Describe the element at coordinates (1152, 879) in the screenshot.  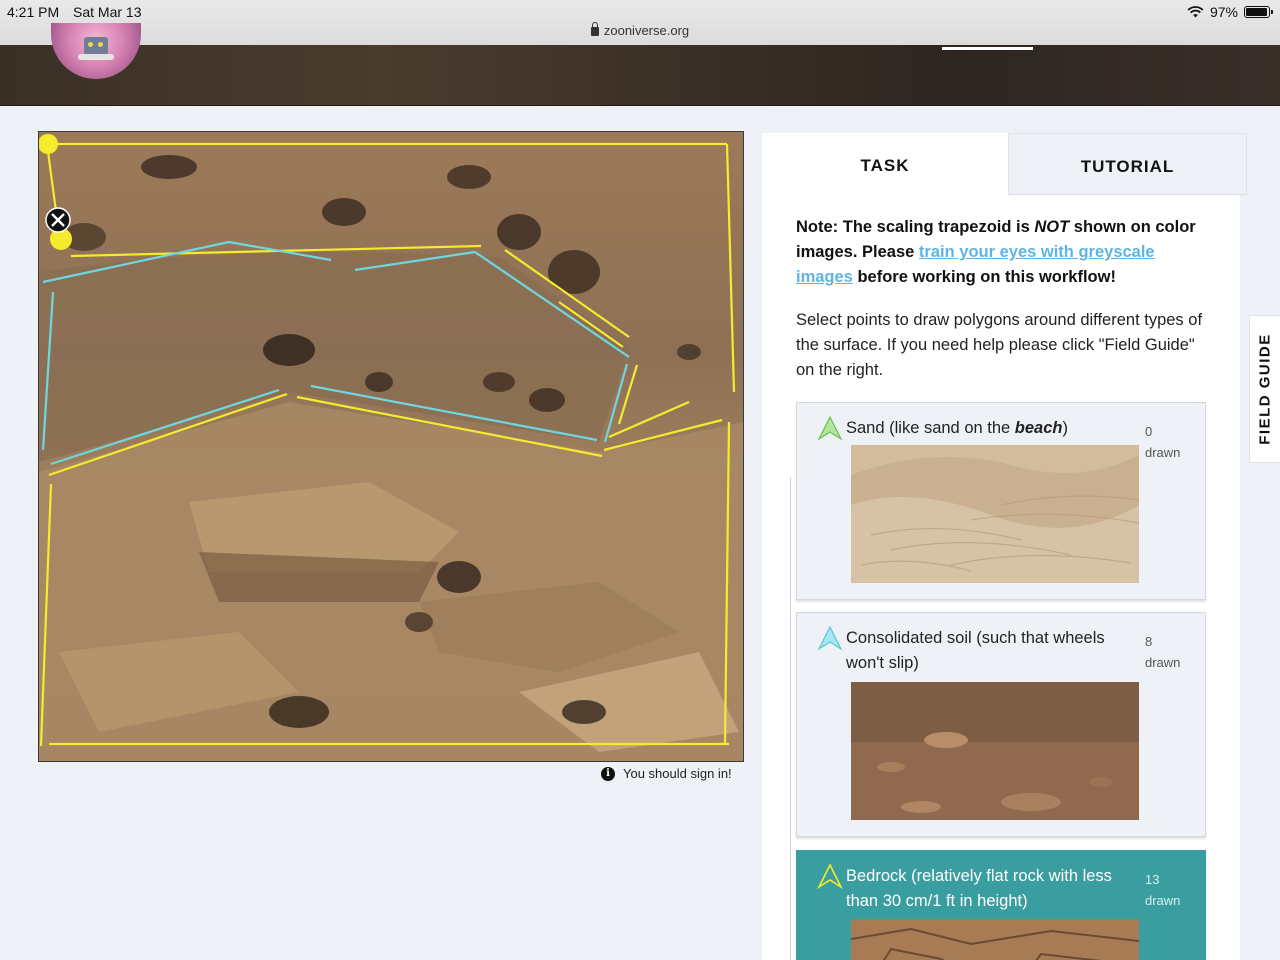
I see `drawn-count-number: 13` at that location.